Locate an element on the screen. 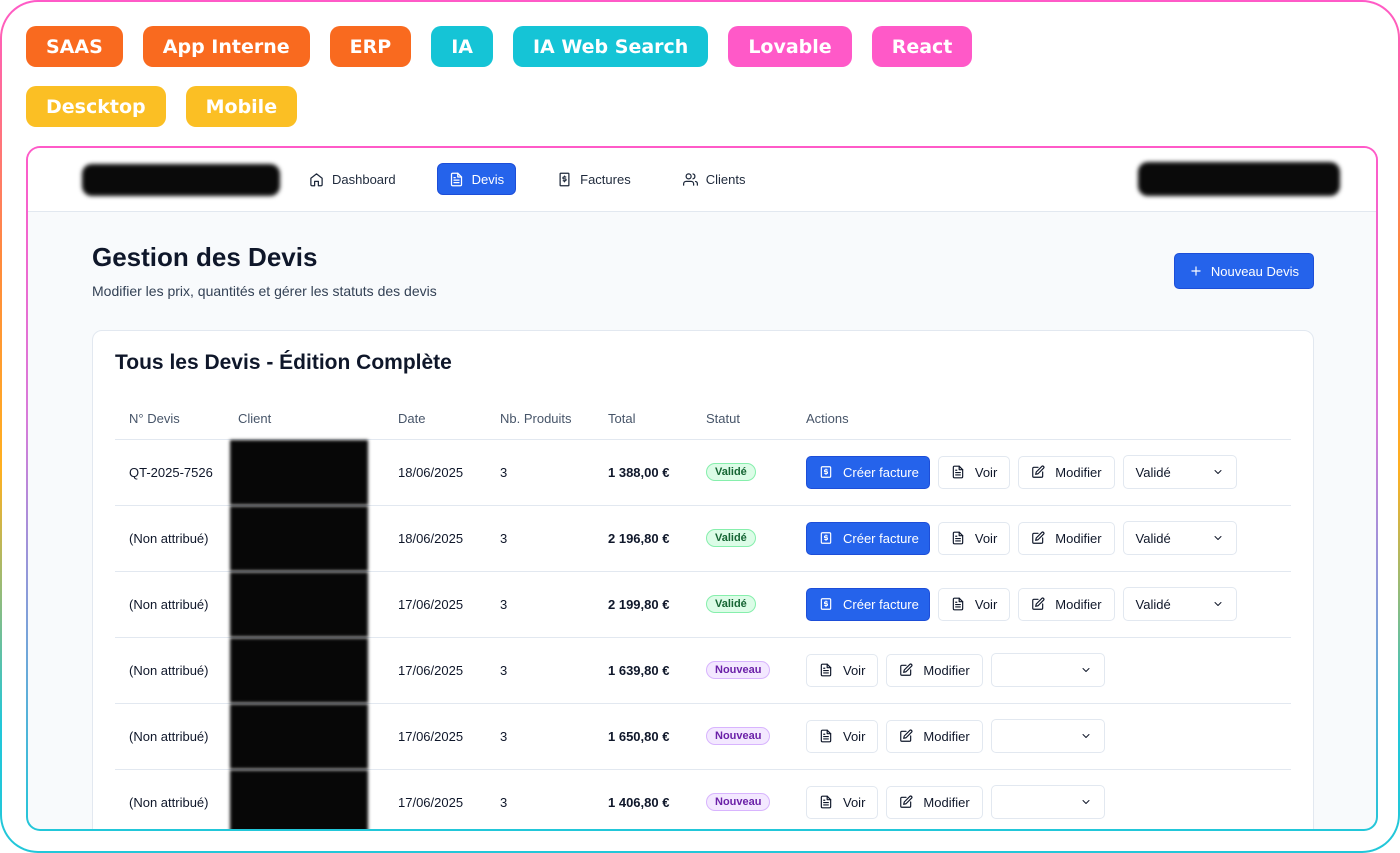 This screenshot has height=853, width=1400. row-actions: Créer facture Voir Modifier Validé is located at coordinates (1048, 472).